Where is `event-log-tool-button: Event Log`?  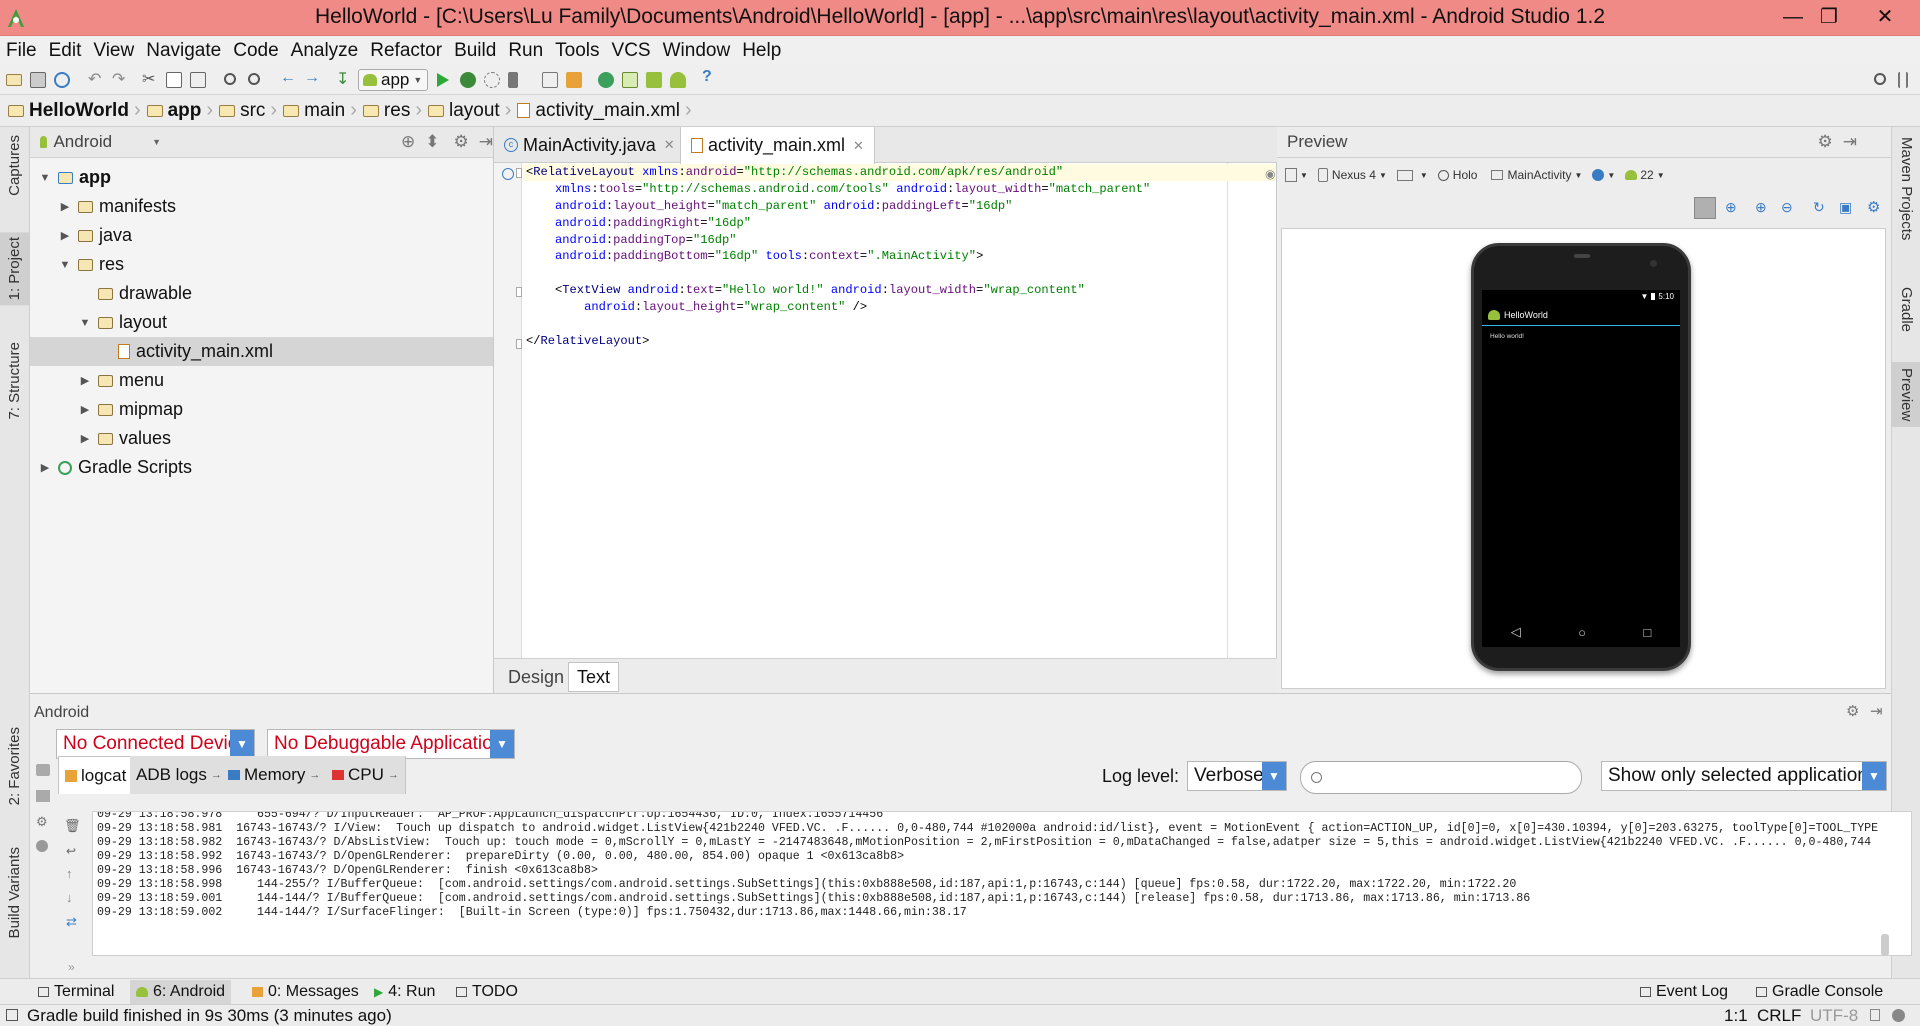
event-log-tool-button: Event Log is located at coordinates (1684, 992).